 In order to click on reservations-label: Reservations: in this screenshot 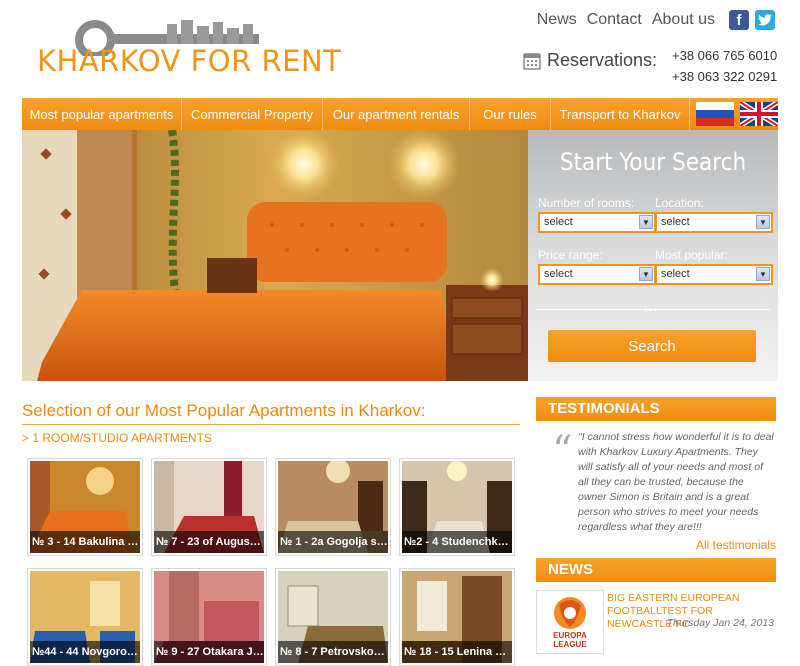, I will do `click(602, 60)`.